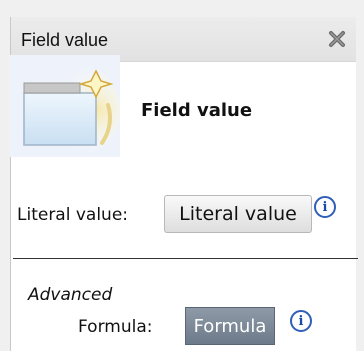  Describe the element at coordinates (185, 258) in the screenshot. I see `section-divider` at that location.